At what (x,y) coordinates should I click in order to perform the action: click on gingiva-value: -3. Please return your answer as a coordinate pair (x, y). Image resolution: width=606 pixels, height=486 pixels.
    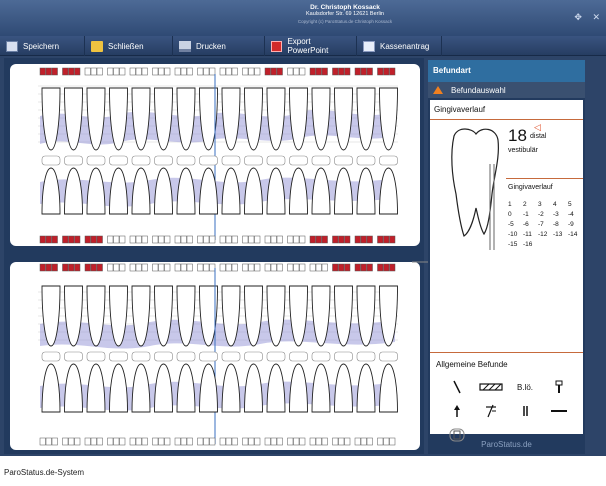
    Looking at the image, I should click on (560, 215).